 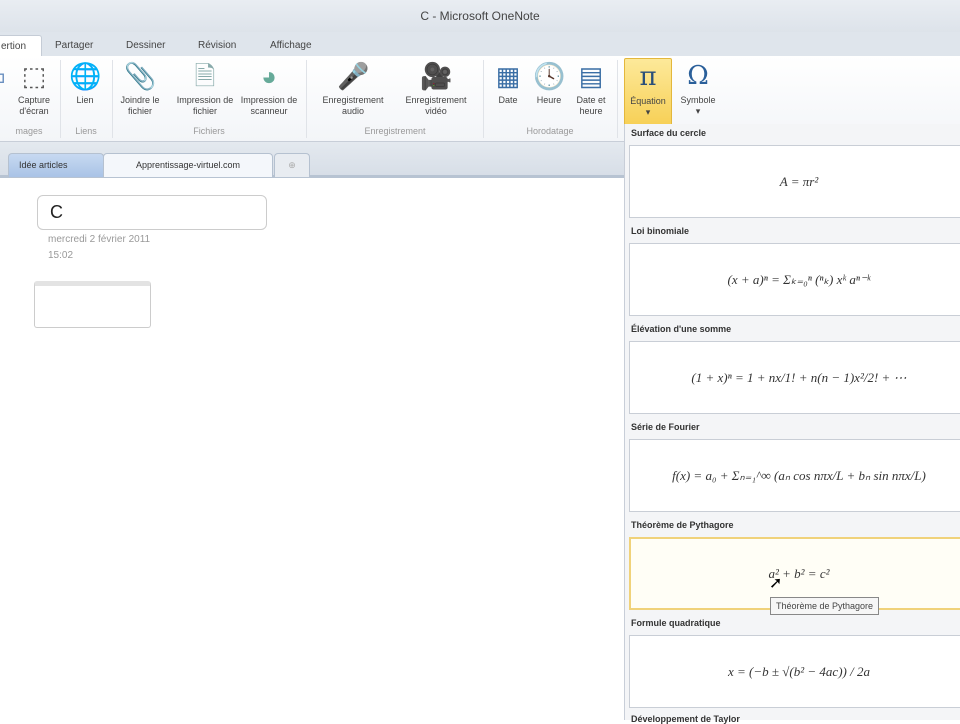 I want to click on group-label-fichiers: Fichiers, so click(x=209, y=131).